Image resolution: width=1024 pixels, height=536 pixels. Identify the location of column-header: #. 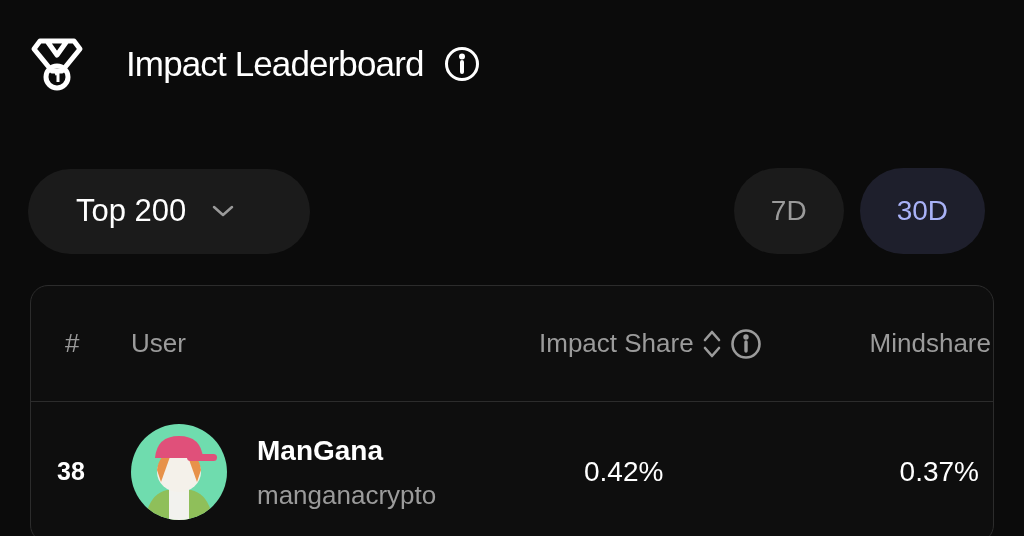
(72, 343).